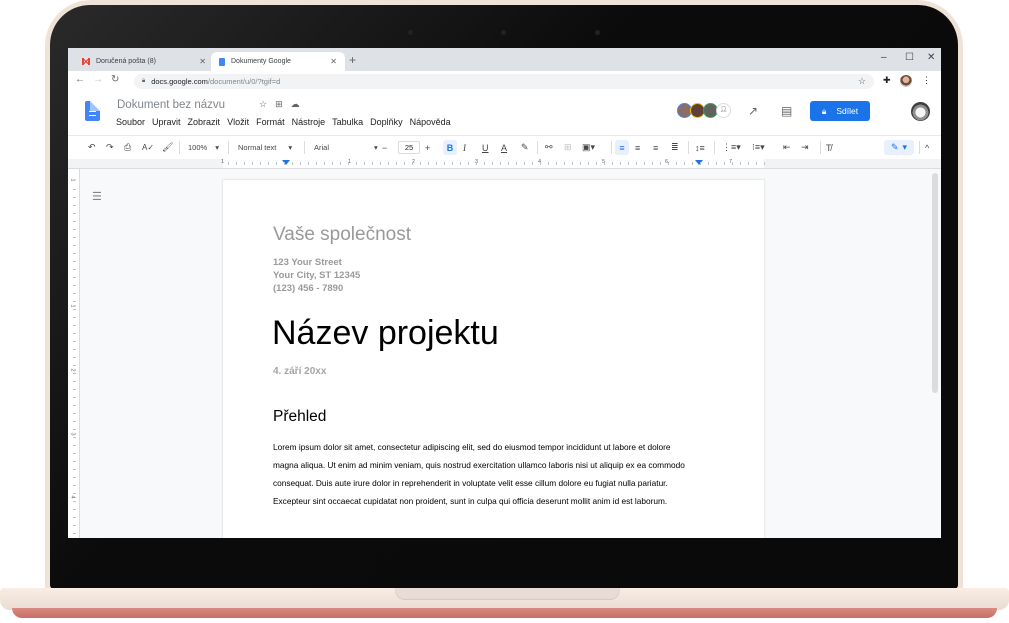 This screenshot has height=623, width=1009. What do you see at coordinates (92, 147) in the screenshot?
I see `undo-icon: ↶` at bounding box center [92, 147].